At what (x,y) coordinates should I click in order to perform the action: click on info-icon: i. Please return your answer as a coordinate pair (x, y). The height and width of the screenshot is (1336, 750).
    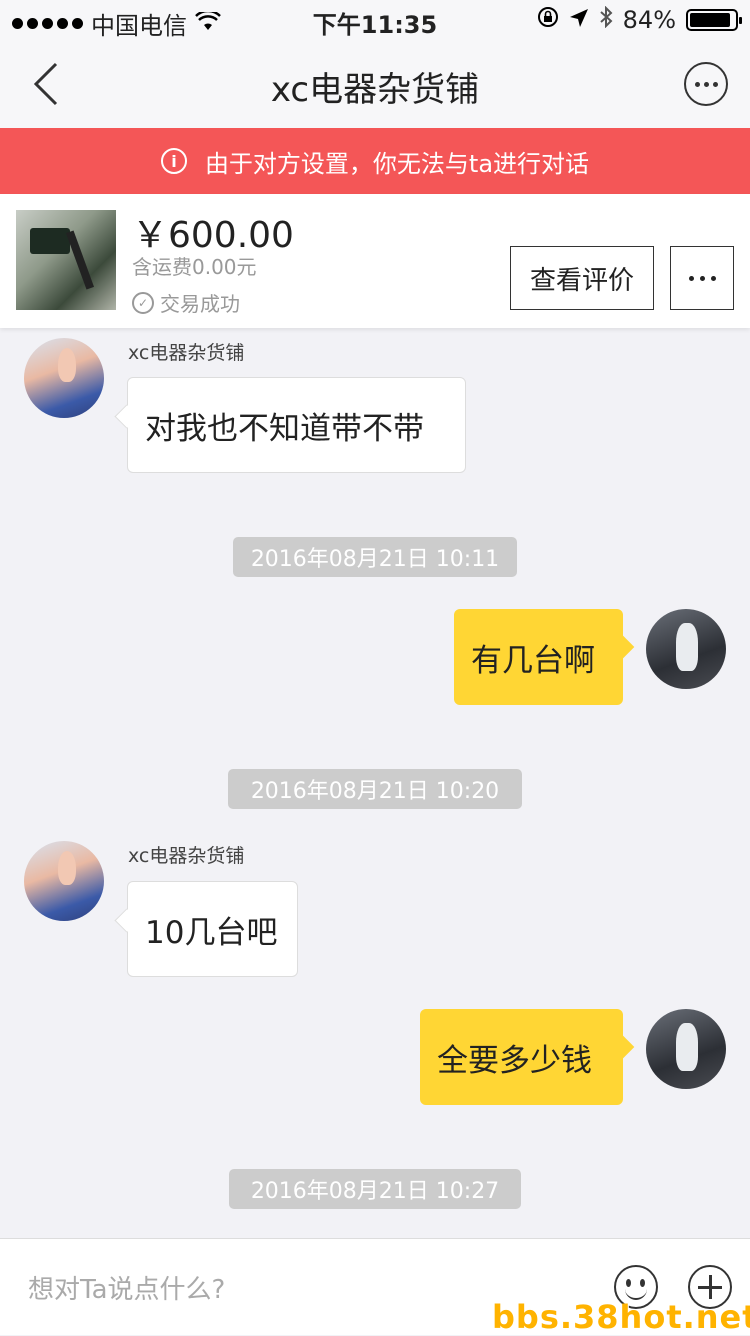
    Looking at the image, I should click on (173, 161).